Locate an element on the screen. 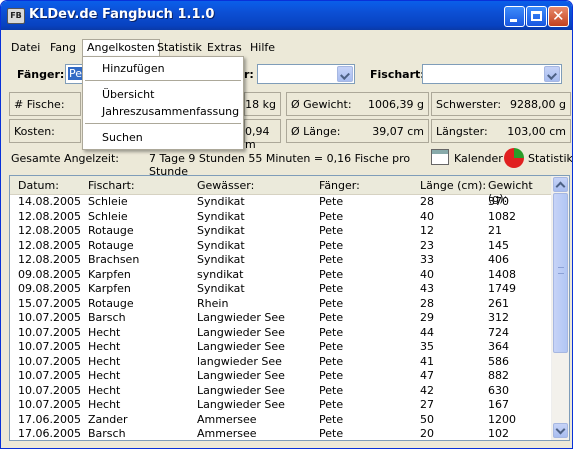 This screenshot has height=449, width=573. menu-fang: Fang is located at coordinates (63, 48).